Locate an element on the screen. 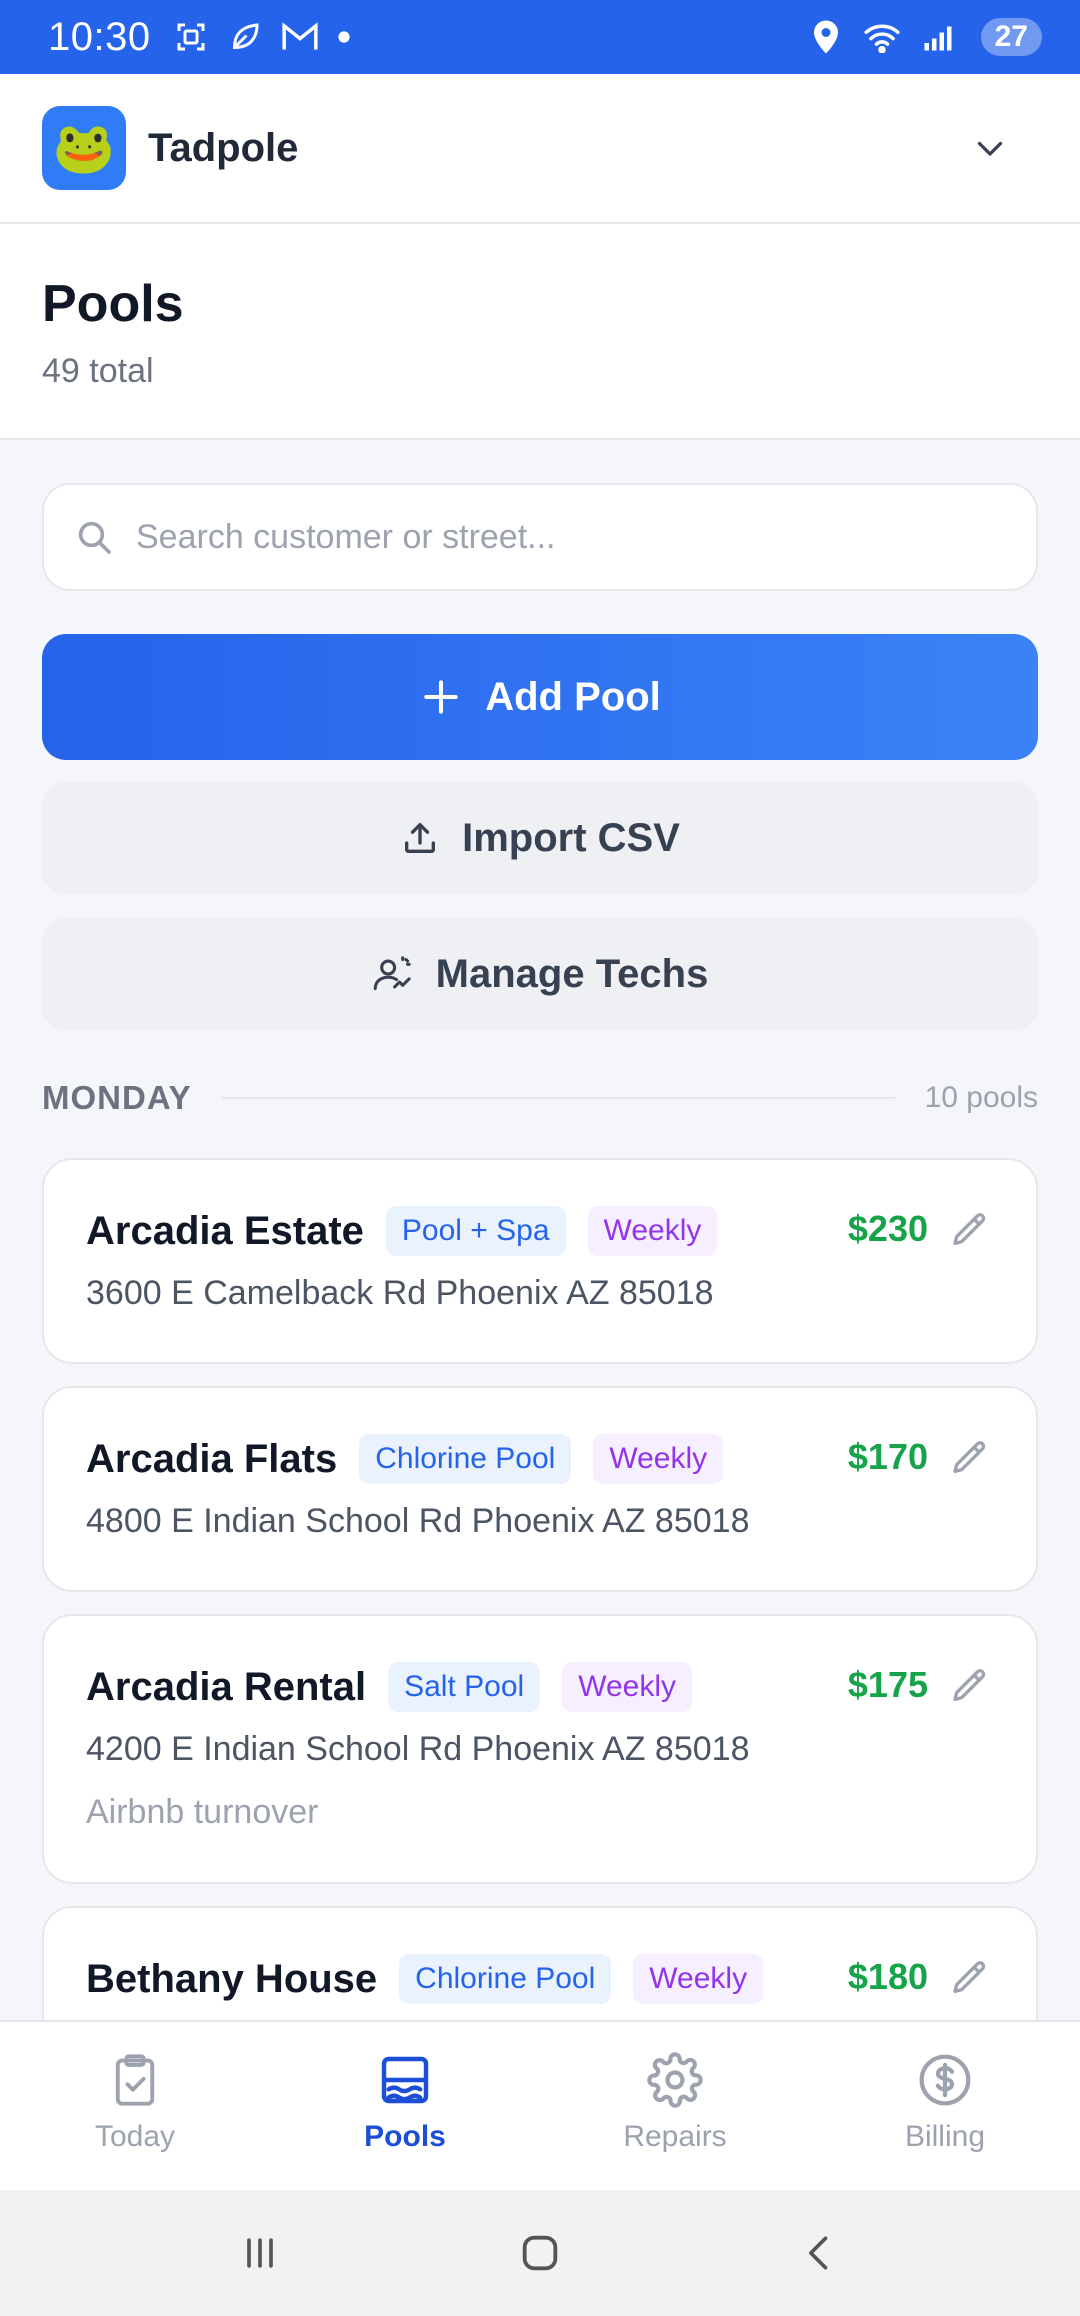 Image resolution: width=1080 pixels, height=2316 pixels. pool-note: Airbnb turnover is located at coordinates (202, 1812).